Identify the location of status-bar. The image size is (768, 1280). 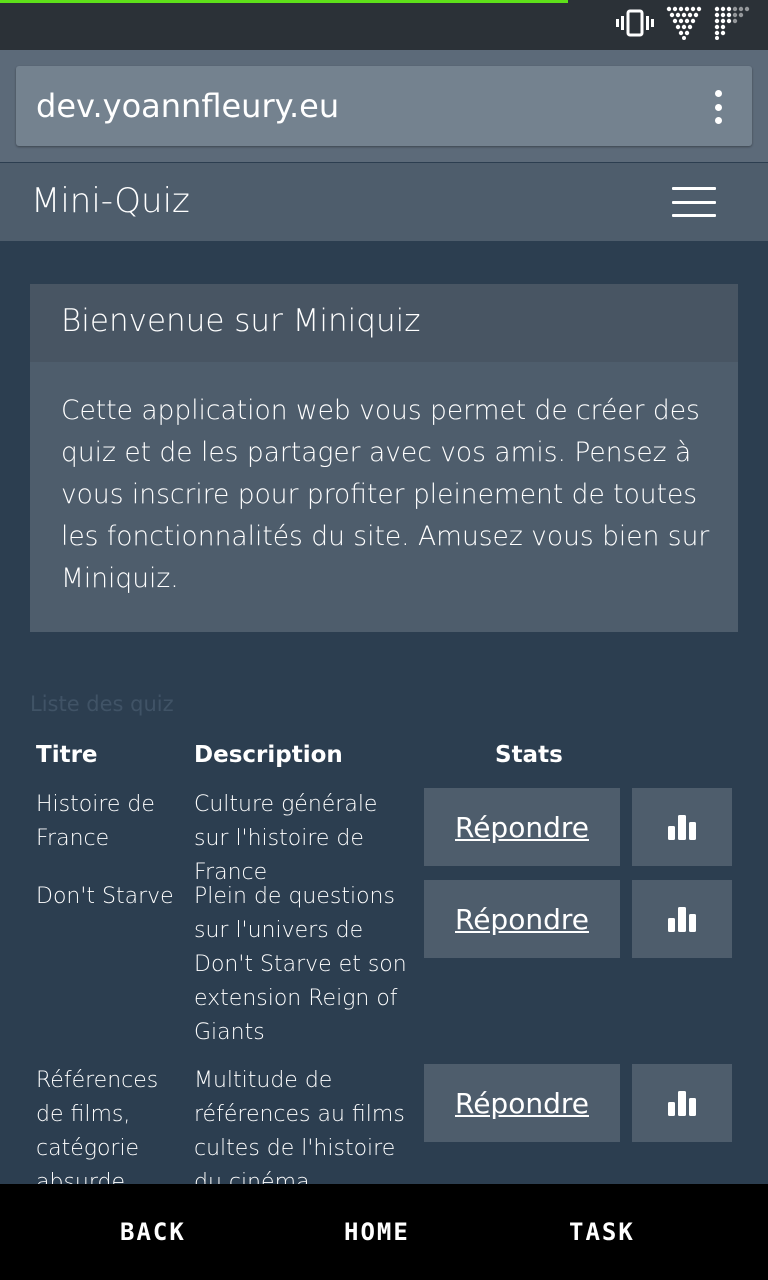
(384, 25).